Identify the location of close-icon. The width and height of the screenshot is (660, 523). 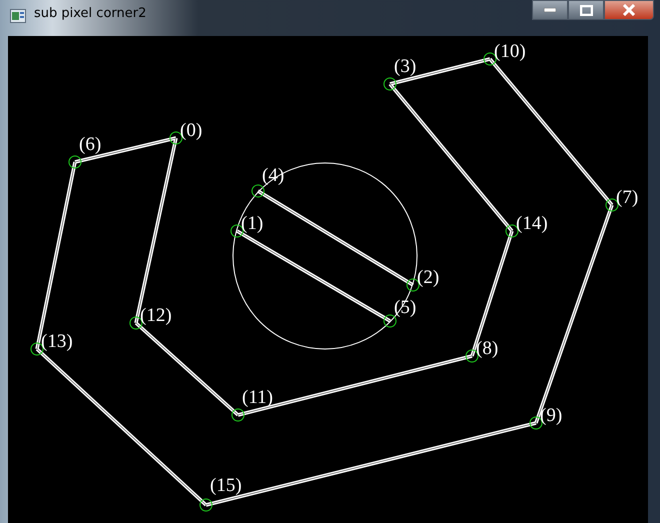
(629, 10).